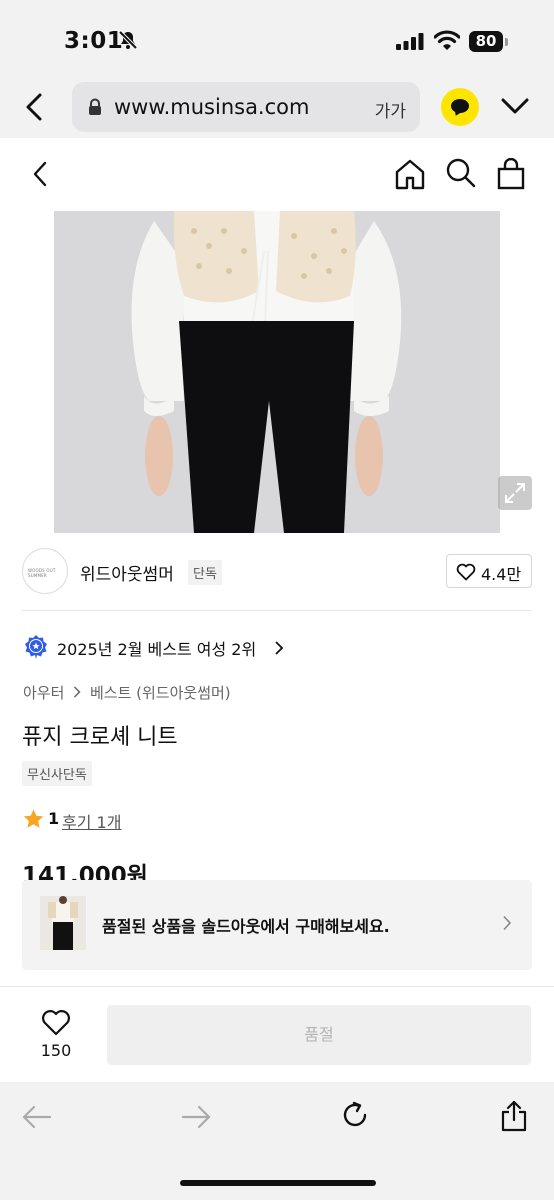 This screenshot has height=1200, width=554. Describe the element at coordinates (40, 176) in the screenshot. I see `back-icon` at that location.